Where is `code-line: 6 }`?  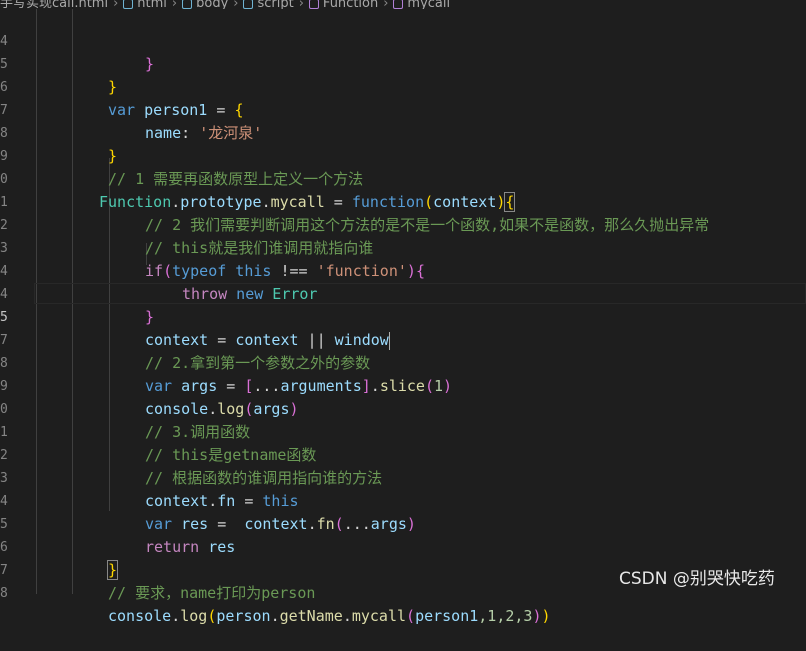 code-line: 6 } is located at coordinates (403, 546).